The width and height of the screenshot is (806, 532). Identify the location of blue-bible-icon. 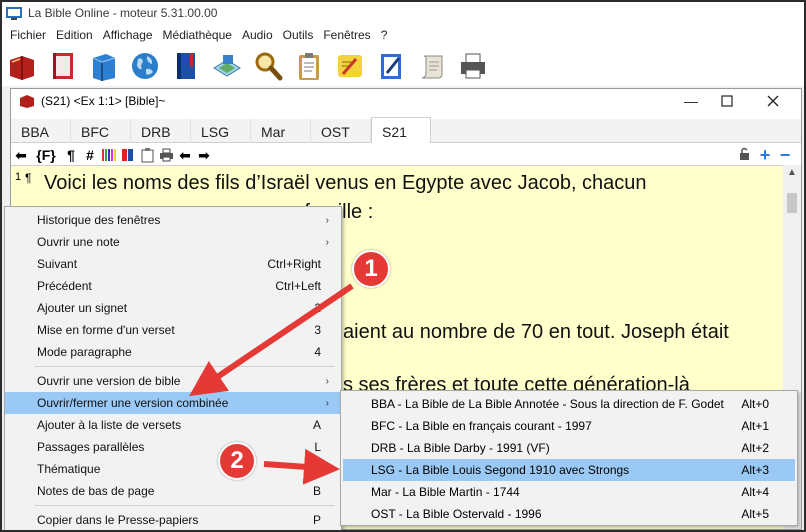
(186, 66).